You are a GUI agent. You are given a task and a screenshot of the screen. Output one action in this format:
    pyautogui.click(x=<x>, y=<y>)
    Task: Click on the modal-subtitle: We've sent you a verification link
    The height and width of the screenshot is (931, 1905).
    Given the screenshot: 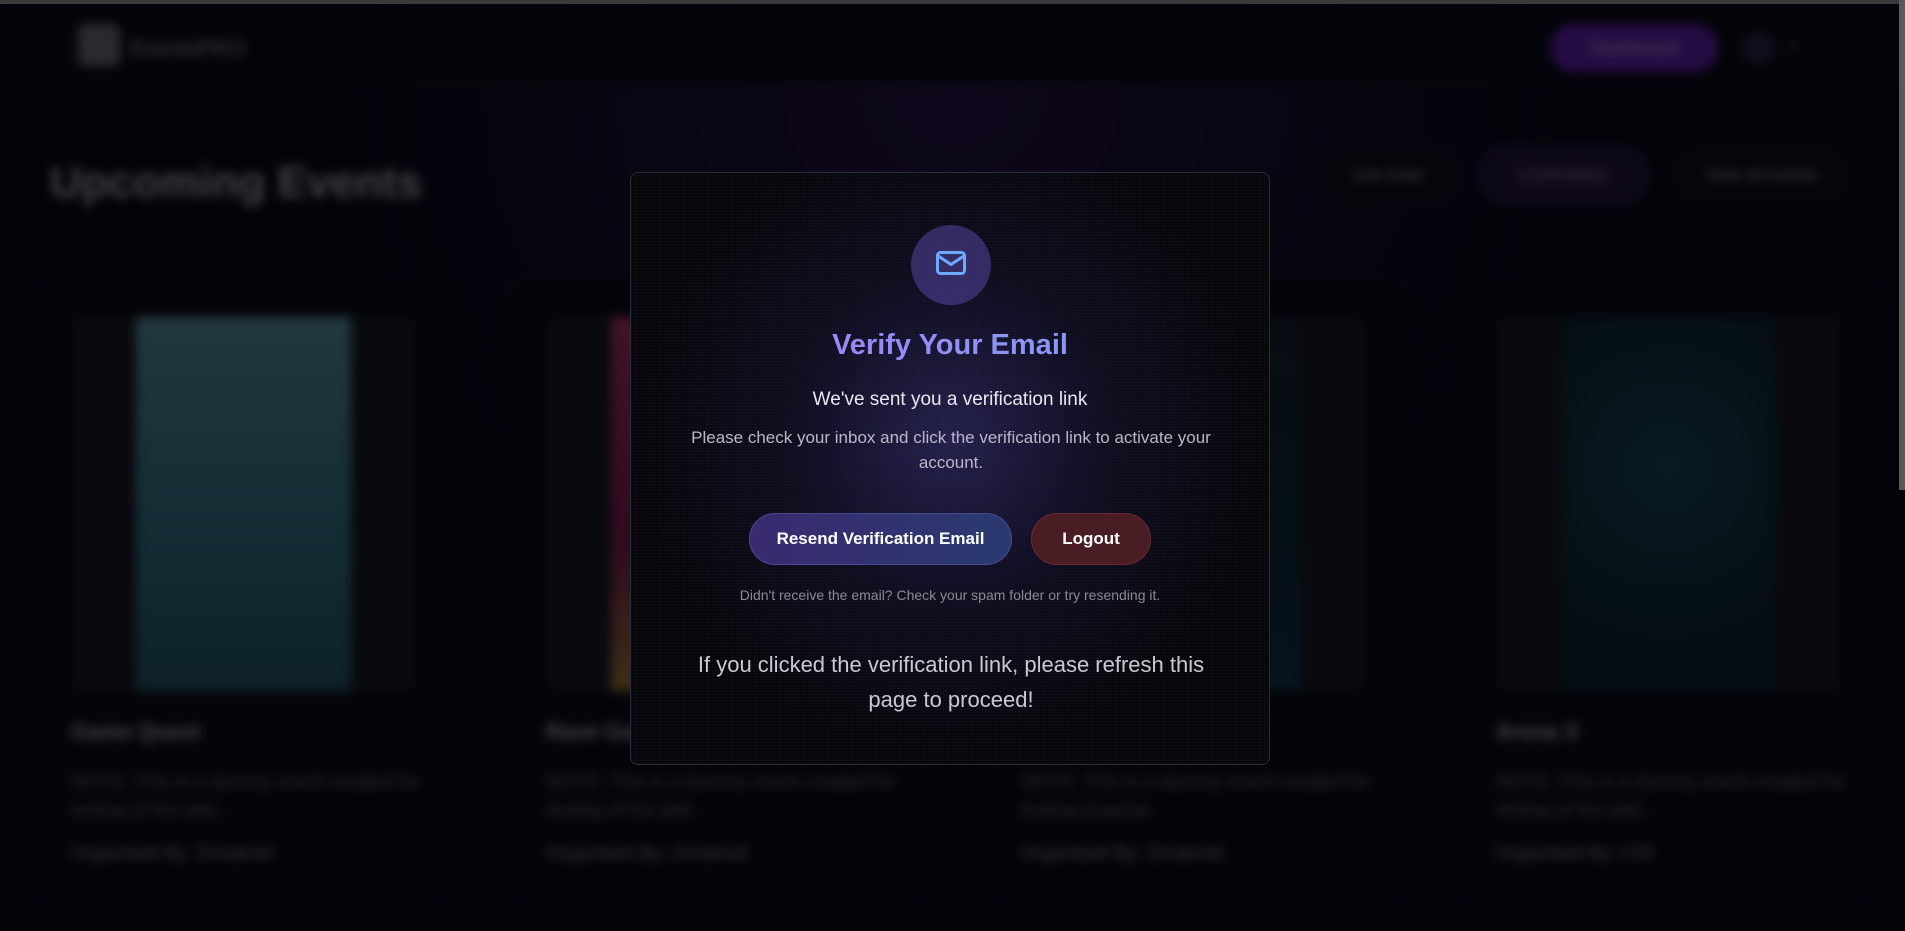 What is the action you would take?
    pyautogui.click(x=950, y=399)
    